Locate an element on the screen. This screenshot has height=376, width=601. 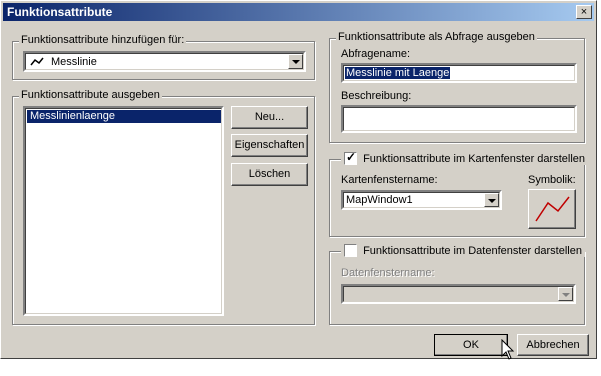
mouse-cursor-icon is located at coordinates (508, 349).